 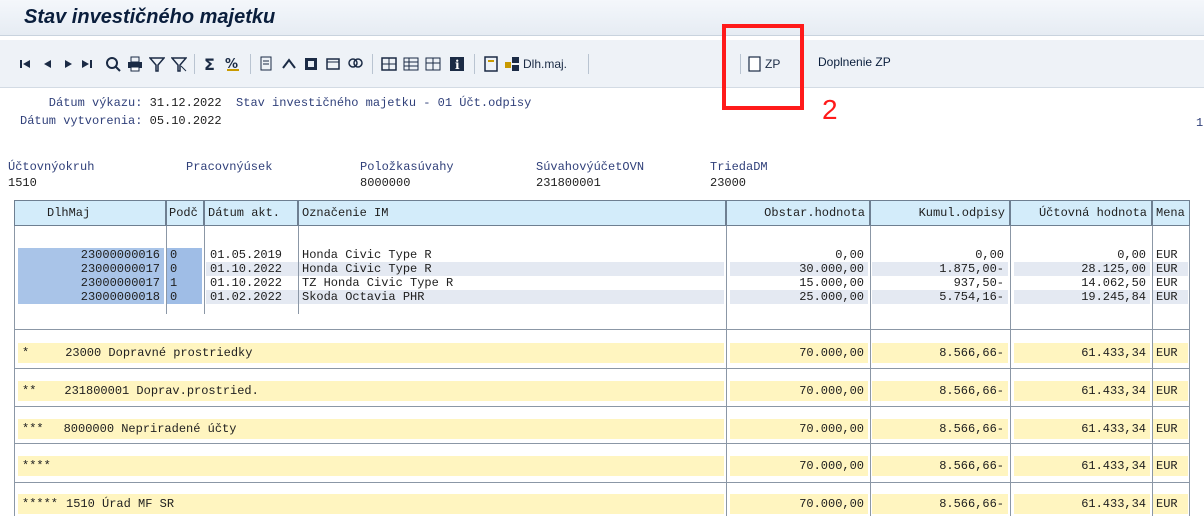 What do you see at coordinates (91, 255) in the screenshot?
I see `cell-dlhmaj: 23000000016` at bounding box center [91, 255].